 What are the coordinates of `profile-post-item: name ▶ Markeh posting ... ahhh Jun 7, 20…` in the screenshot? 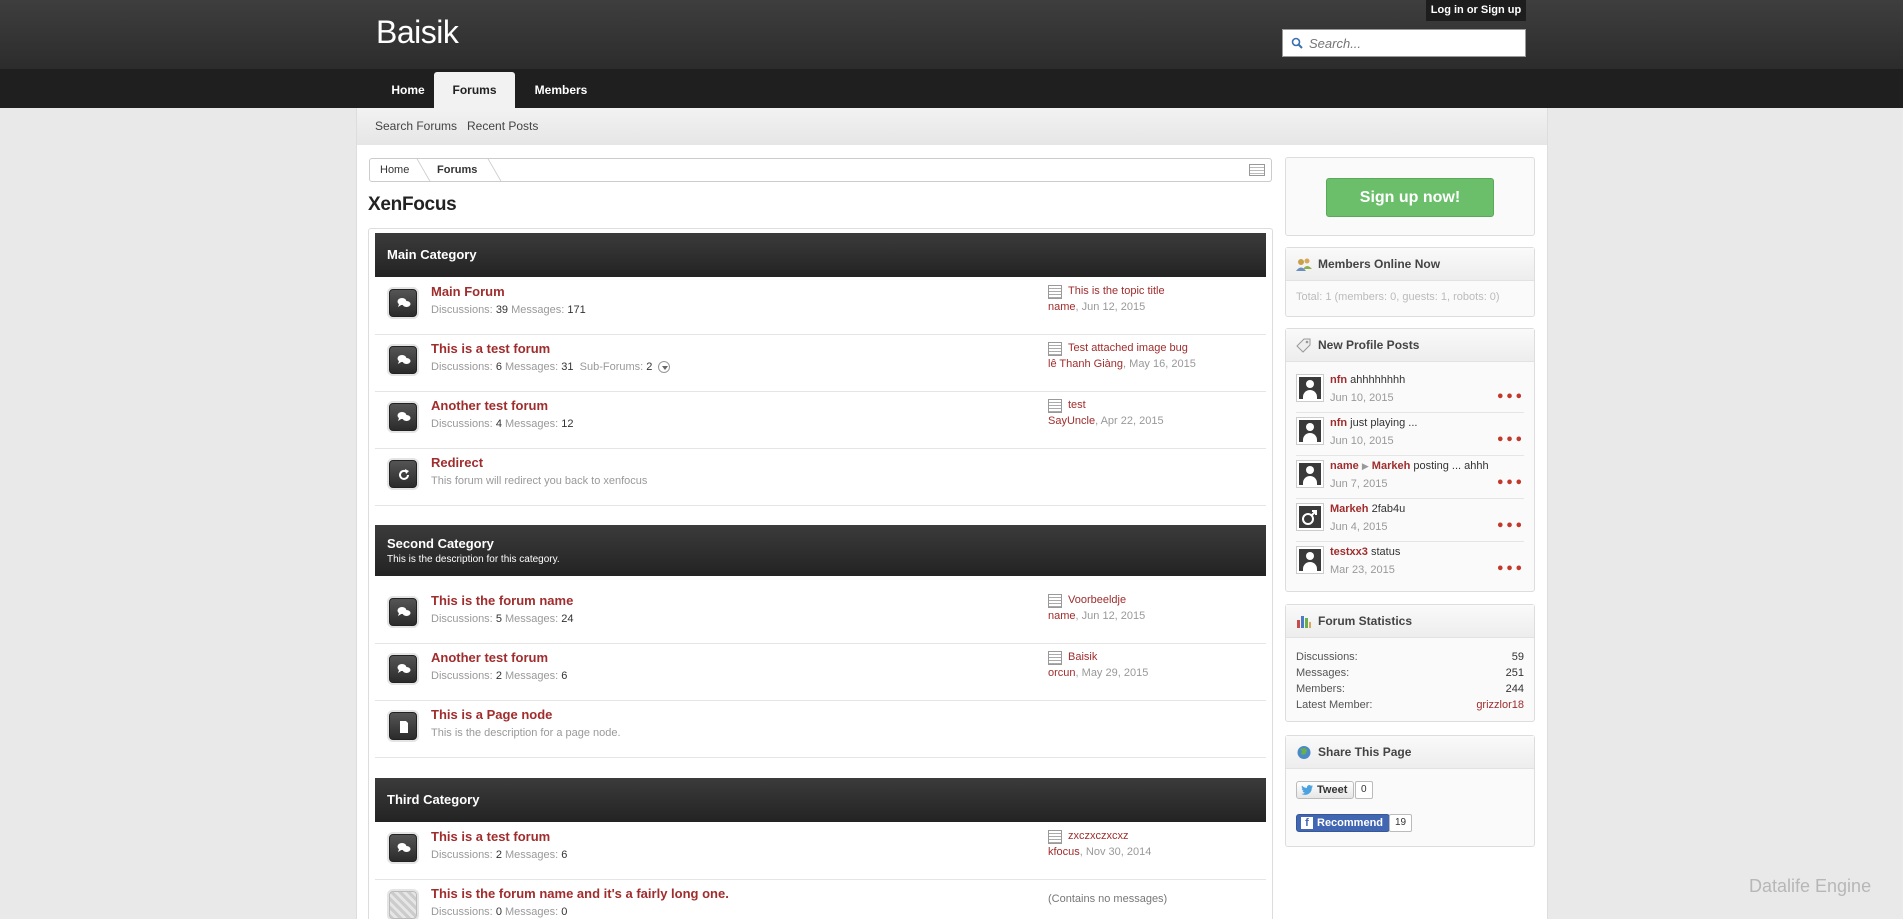 It's located at (1410, 477).